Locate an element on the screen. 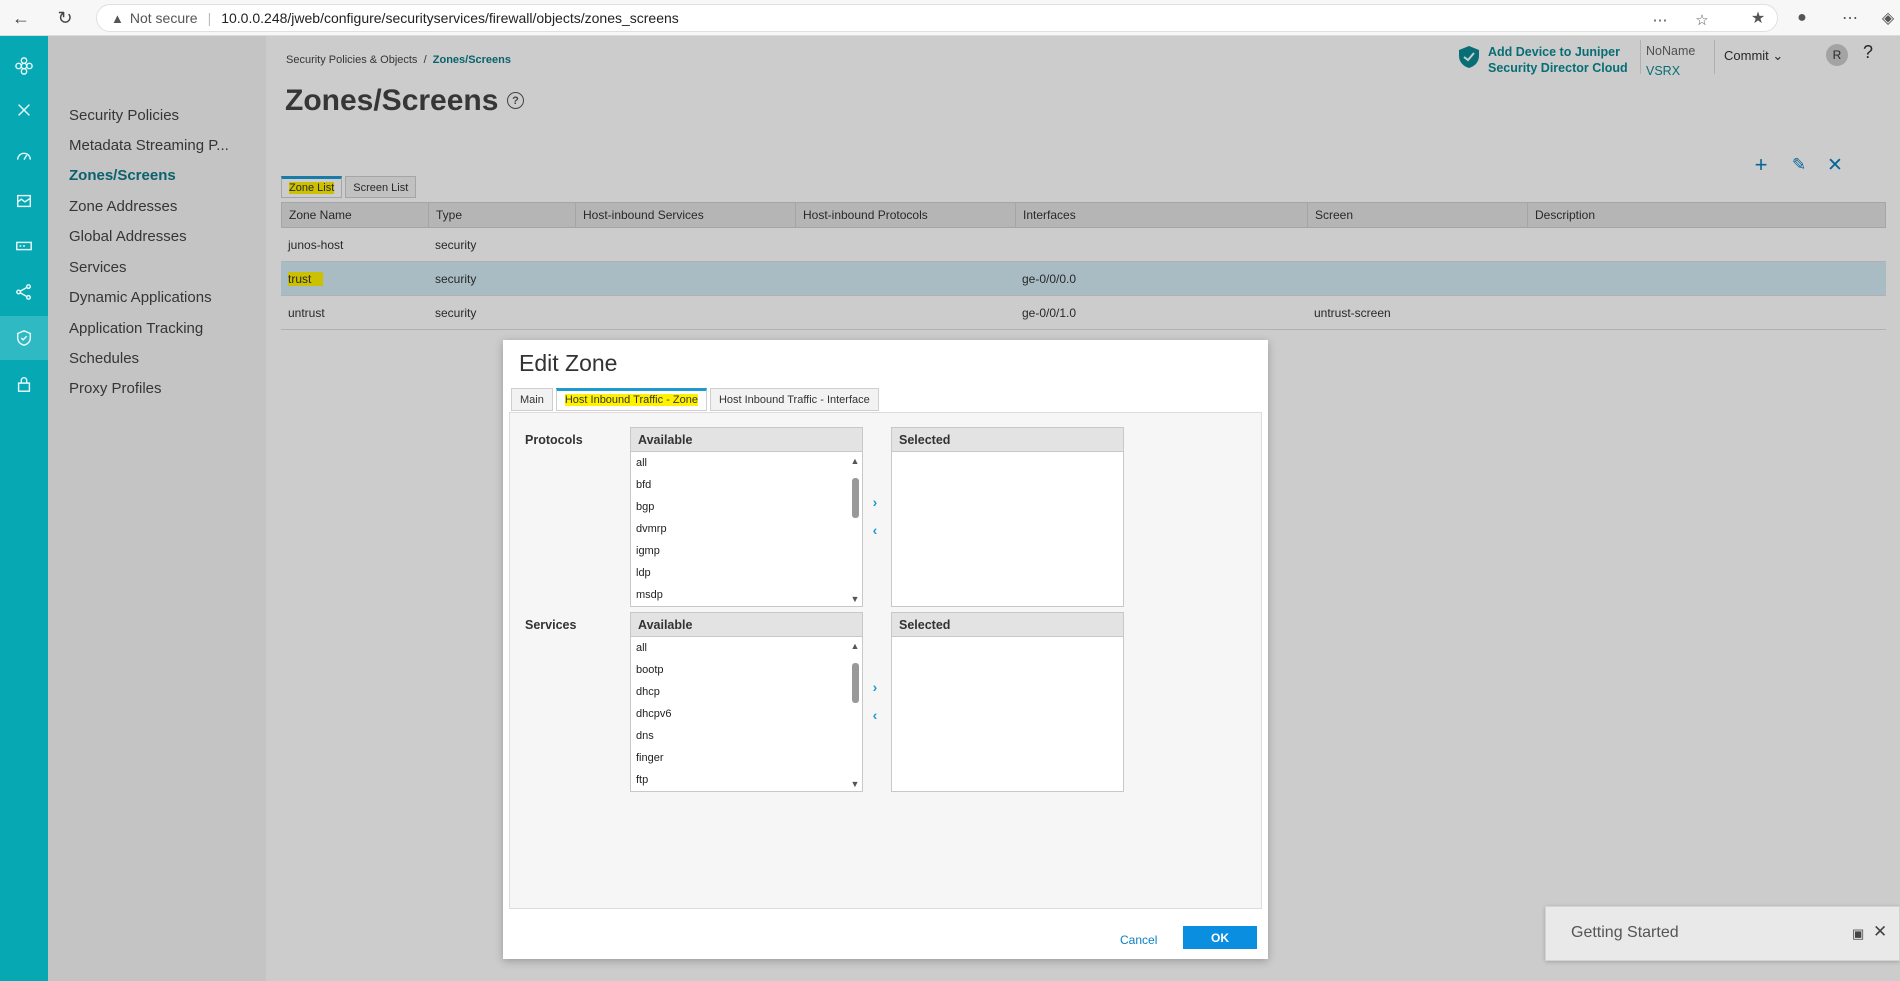  dialog-title: Edit Zone is located at coordinates (568, 363).